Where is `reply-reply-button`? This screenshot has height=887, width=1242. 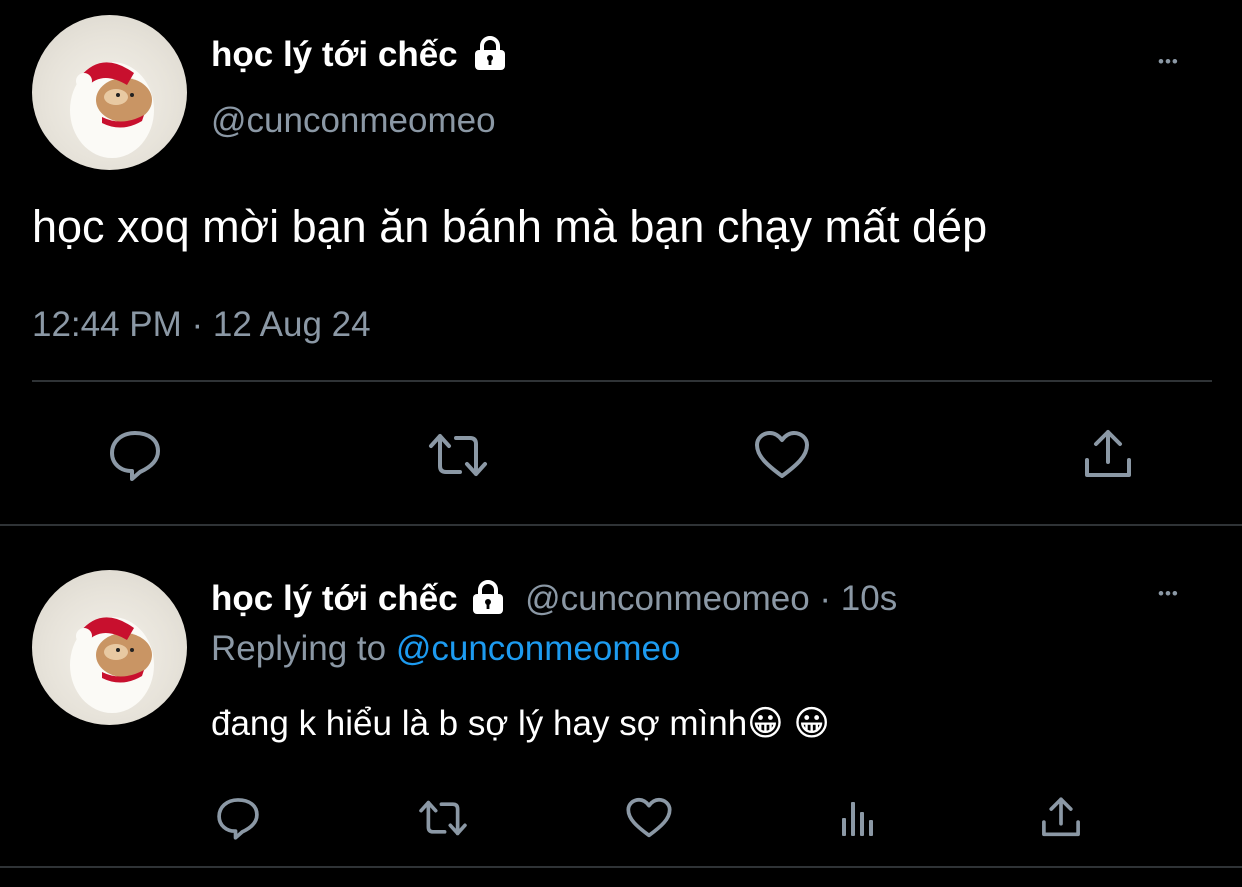
reply-reply-button is located at coordinates (238, 818).